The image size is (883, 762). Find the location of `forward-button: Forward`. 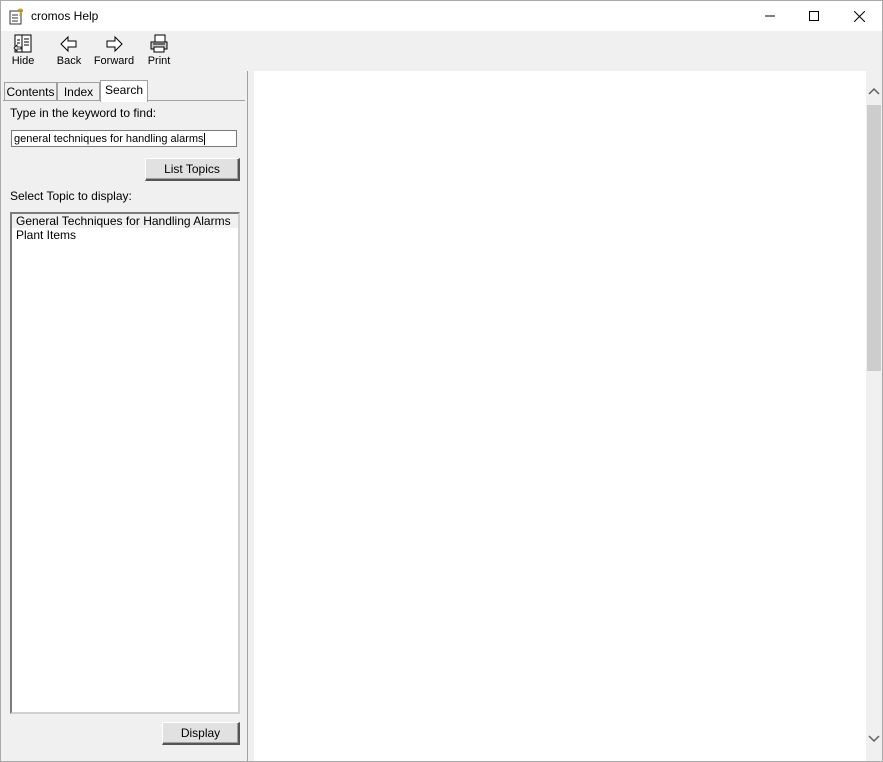

forward-button: Forward is located at coordinates (114, 52).